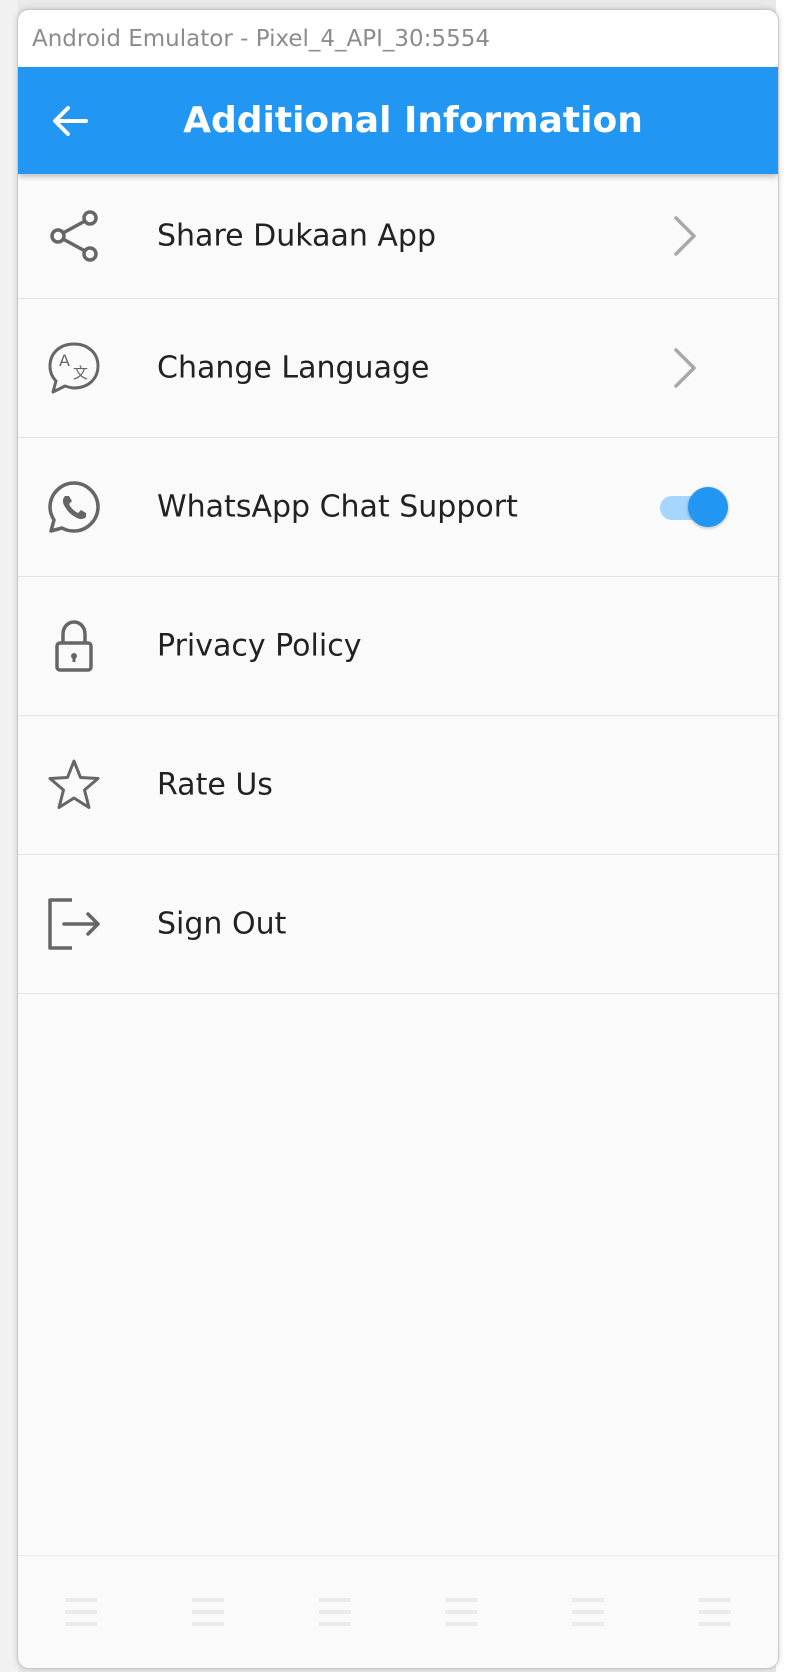  Describe the element at coordinates (9, 836) in the screenshot. I see `background-left` at that location.